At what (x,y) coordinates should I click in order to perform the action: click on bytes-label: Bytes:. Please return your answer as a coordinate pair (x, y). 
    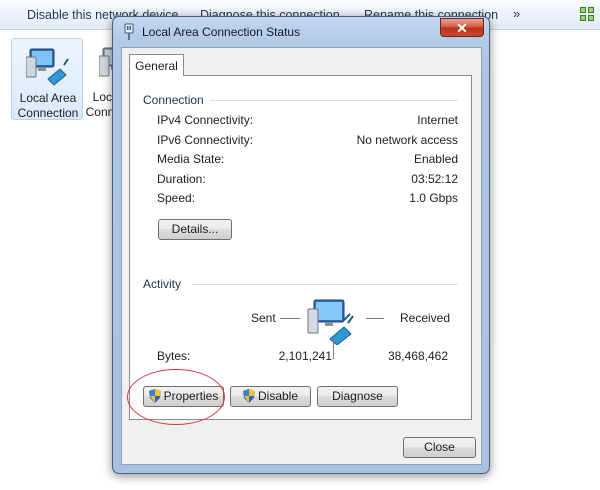
    Looking at the image, I should click on (174, 356).